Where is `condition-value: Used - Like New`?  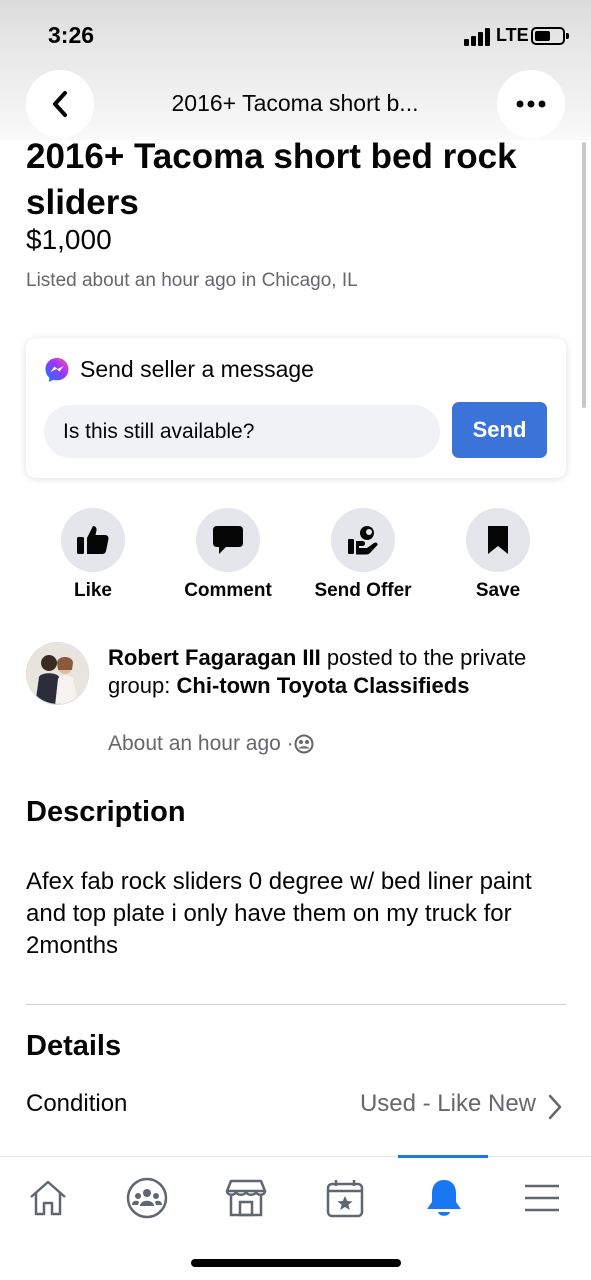
condition-value: Used - Like New is located at coordinates (447, 1103).